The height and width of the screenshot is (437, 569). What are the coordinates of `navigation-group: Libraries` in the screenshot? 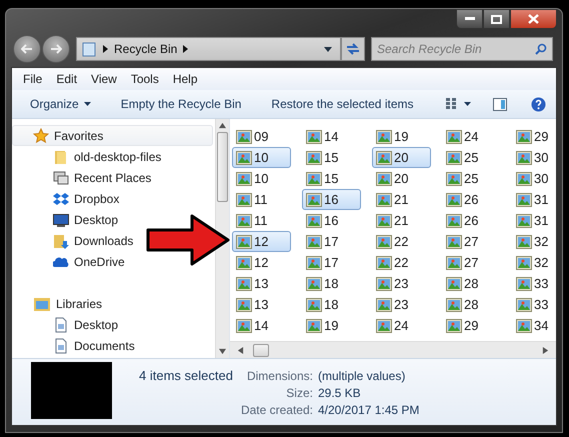 It's located at (112, 303).